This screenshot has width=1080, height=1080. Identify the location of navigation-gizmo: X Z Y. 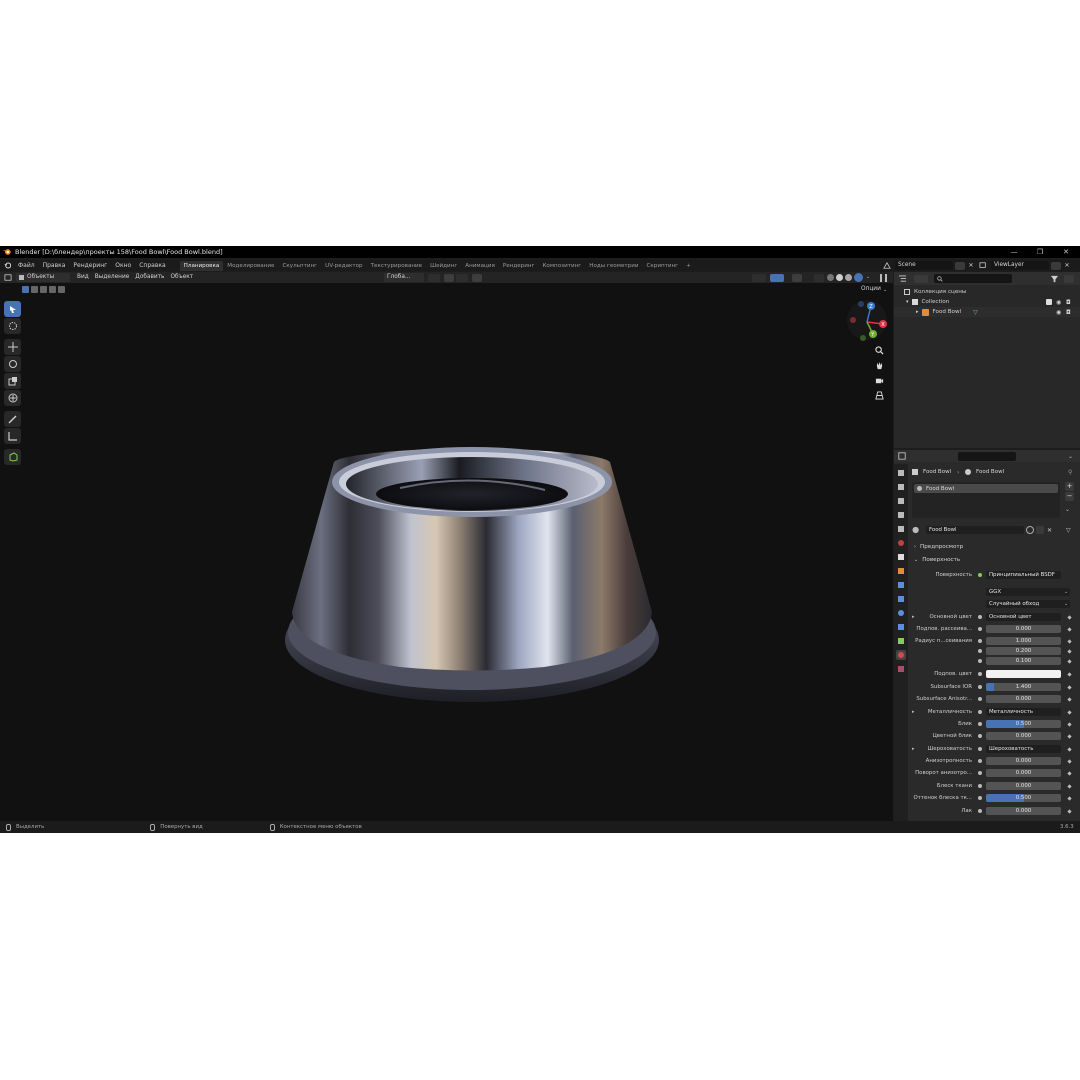
(867, 320).